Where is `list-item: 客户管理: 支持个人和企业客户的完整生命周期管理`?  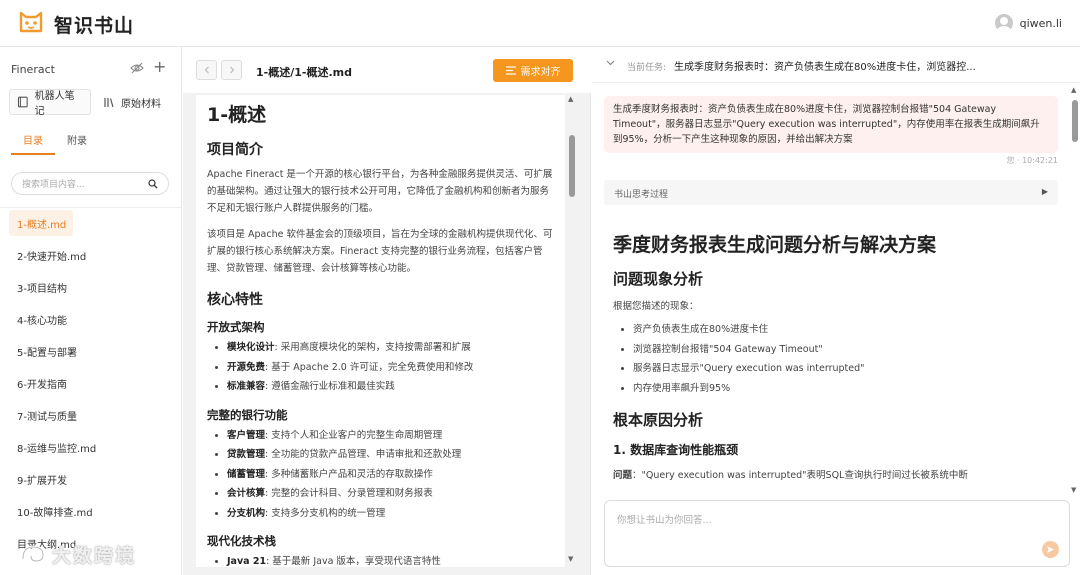 list-item: 客户管理: 支持个人和企业客户的完整生命周期管理 is located at coordinates (390, 436).